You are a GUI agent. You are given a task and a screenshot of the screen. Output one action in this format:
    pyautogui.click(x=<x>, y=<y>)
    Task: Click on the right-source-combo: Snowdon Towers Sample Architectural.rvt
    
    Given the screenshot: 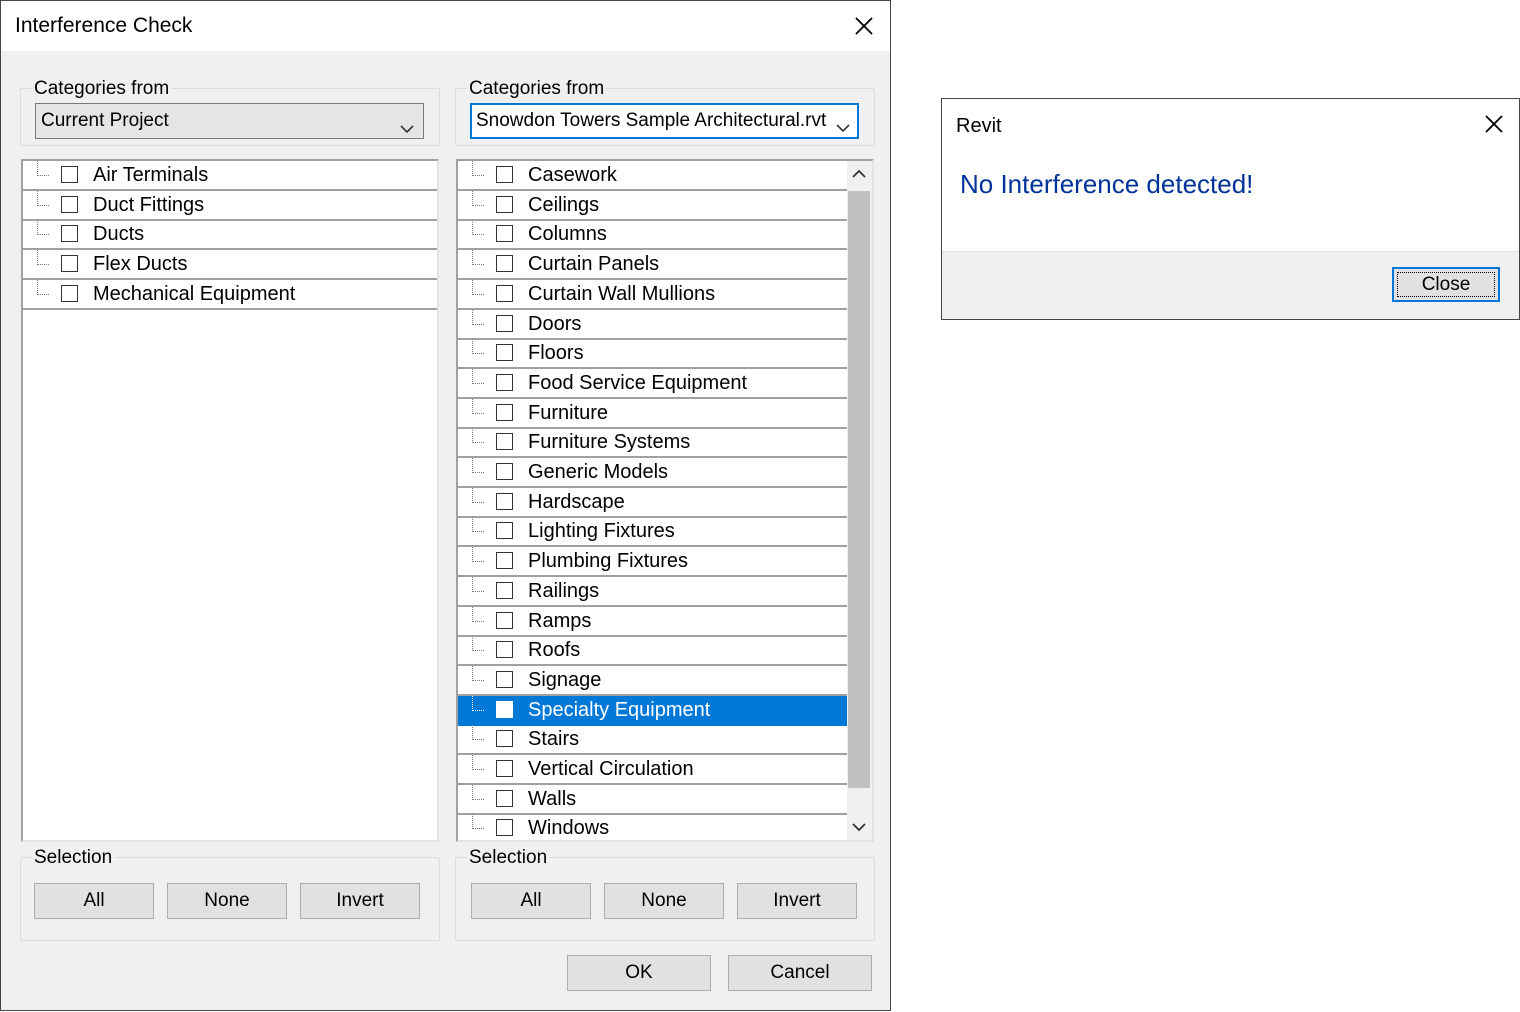 What is the action you would take?
    pyautogui.click(x=664, y=121)
    